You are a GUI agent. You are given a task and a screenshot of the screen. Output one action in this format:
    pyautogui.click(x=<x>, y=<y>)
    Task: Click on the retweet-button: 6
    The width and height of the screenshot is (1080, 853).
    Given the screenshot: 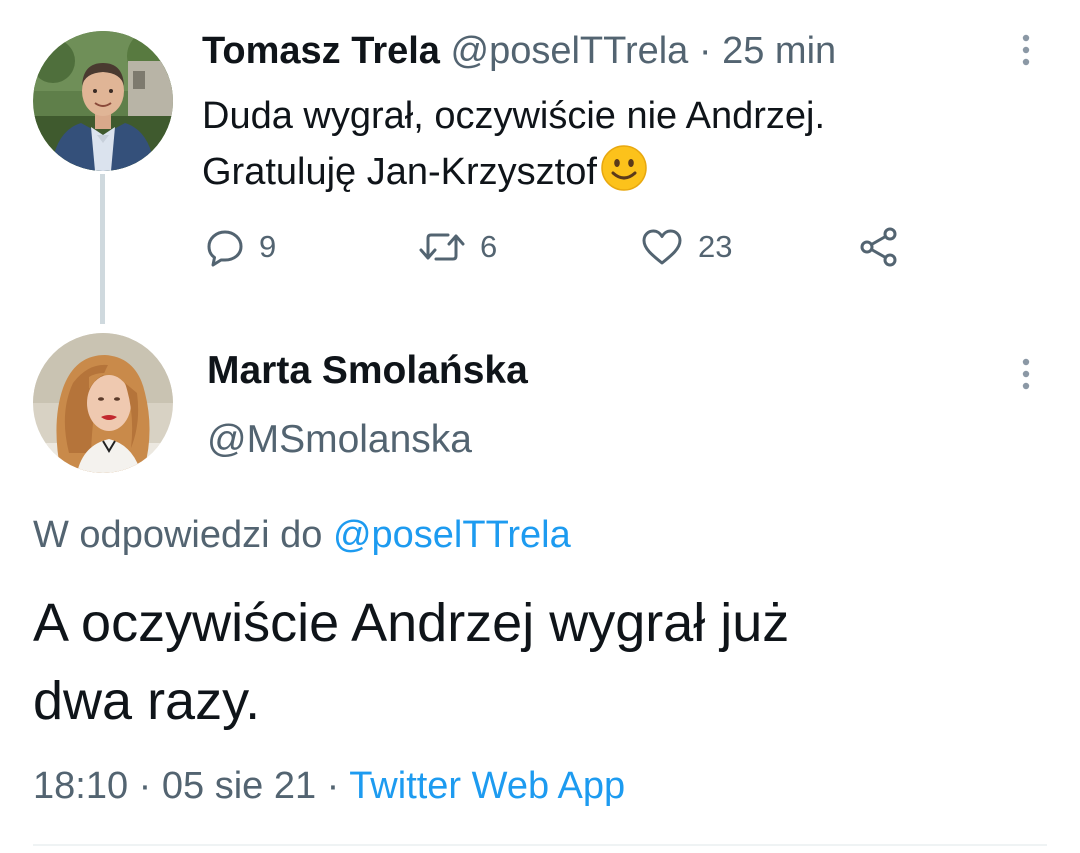 What is the action you would take?
    pyautogui.click(x=457, y=247)
    